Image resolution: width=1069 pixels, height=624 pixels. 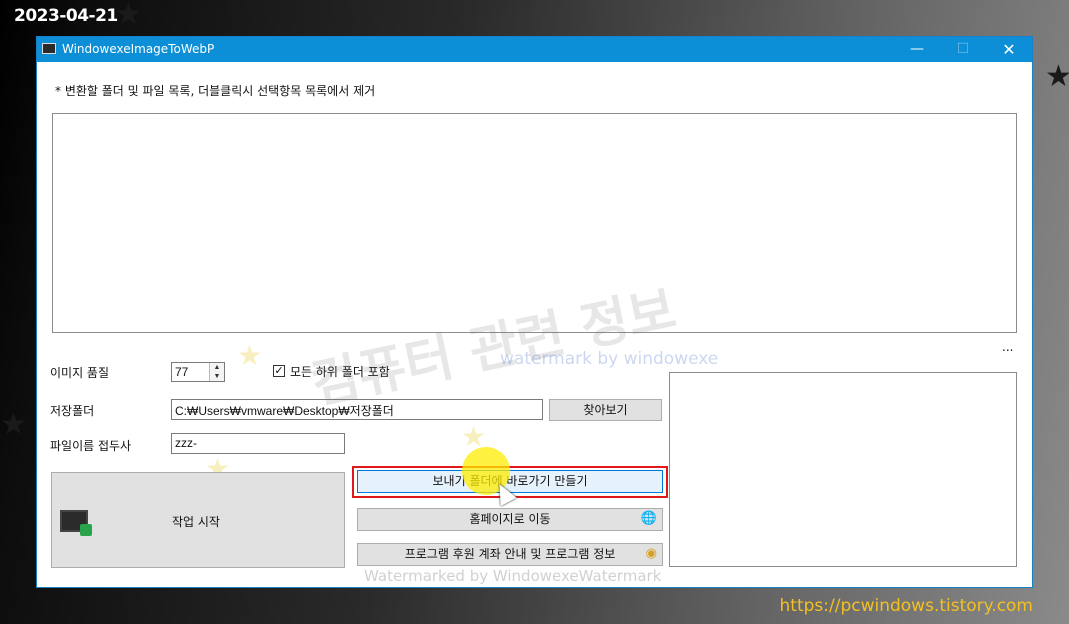 What do you see at coordinates (279, 371) in the screenshot?
I see `include-subfolders-checkbox: ✓` at bounding box center [279, 371].